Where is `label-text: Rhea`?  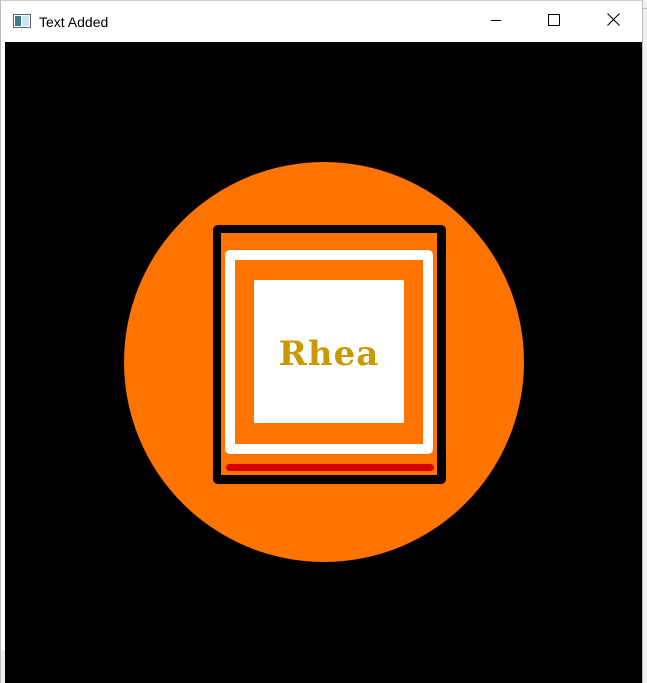
label-text: Rhea is located at coordinates (329, 353).